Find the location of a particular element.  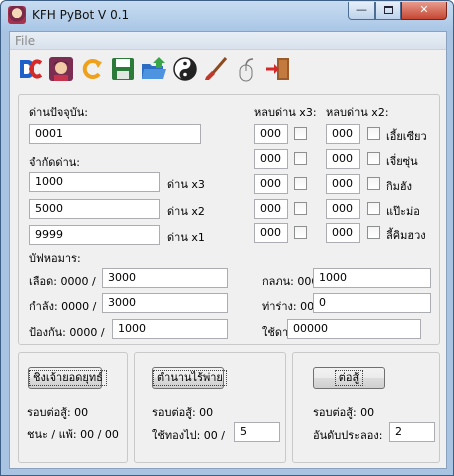

strength-label: กำลัง: 0000 / is located at coordinates (63, 306).